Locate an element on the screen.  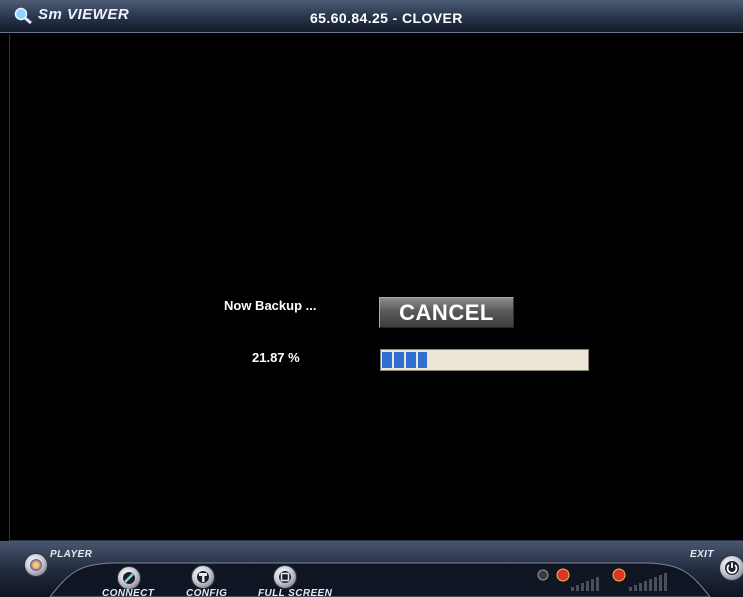
connect-button is located at coordinates (129, 578).